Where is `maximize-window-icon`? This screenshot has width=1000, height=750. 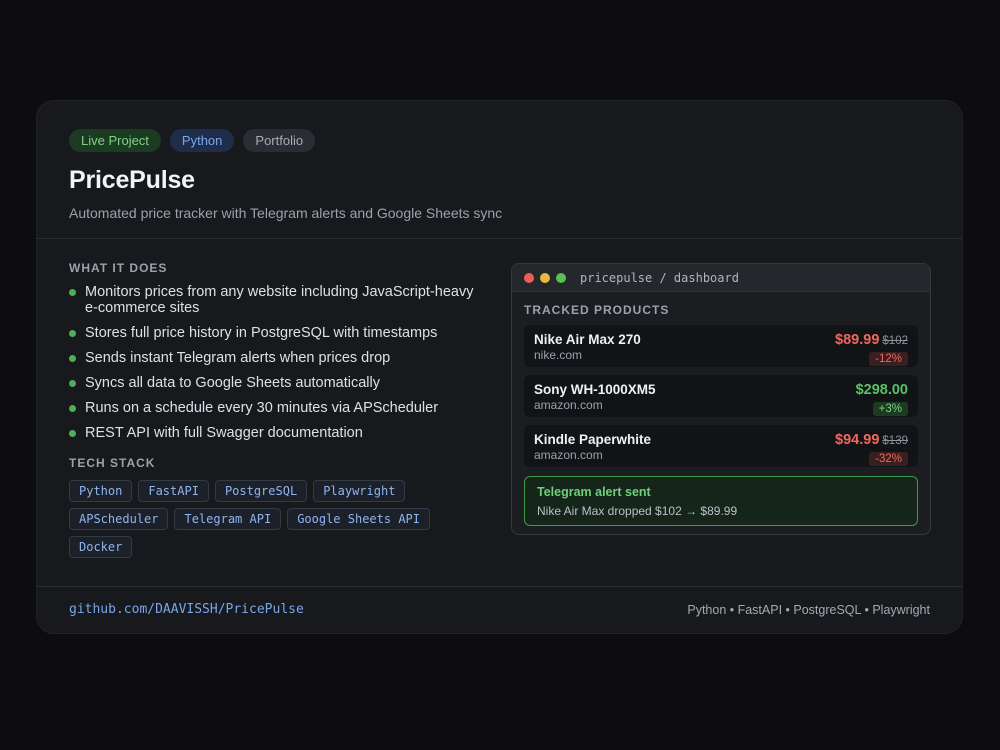 maximize-window-icon is located at coordinates (561, 277).